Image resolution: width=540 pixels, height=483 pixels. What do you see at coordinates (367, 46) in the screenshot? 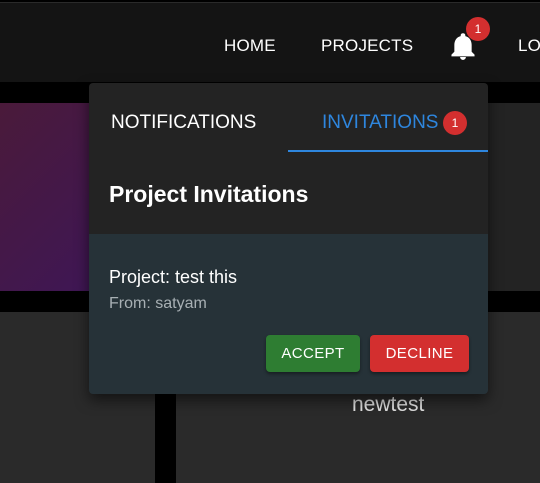
I see `nav-projects-link: PROJECTS` at bounding box center [367, 46].